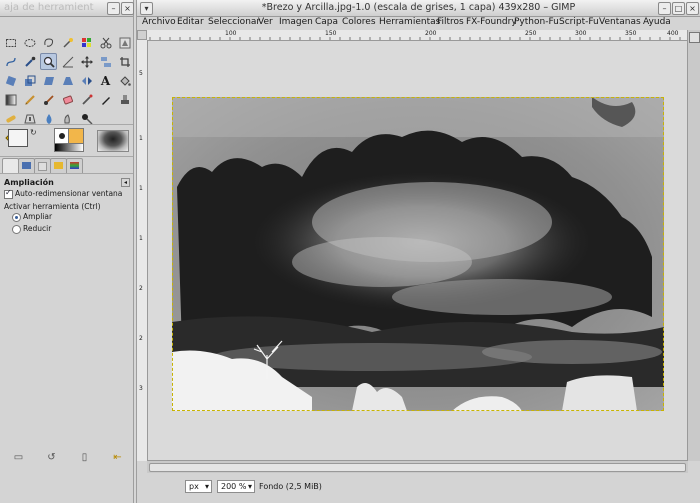  I want to click on zoom-in-radio, so click(16, 217).